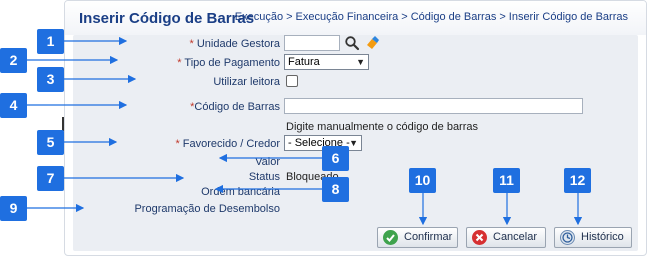 Image resolution: width=650 pixels, height=263 pixels. Describe the element at coordinates (50, 178) in the screenshot. I see `annotation-badge-7: 7` at that location.